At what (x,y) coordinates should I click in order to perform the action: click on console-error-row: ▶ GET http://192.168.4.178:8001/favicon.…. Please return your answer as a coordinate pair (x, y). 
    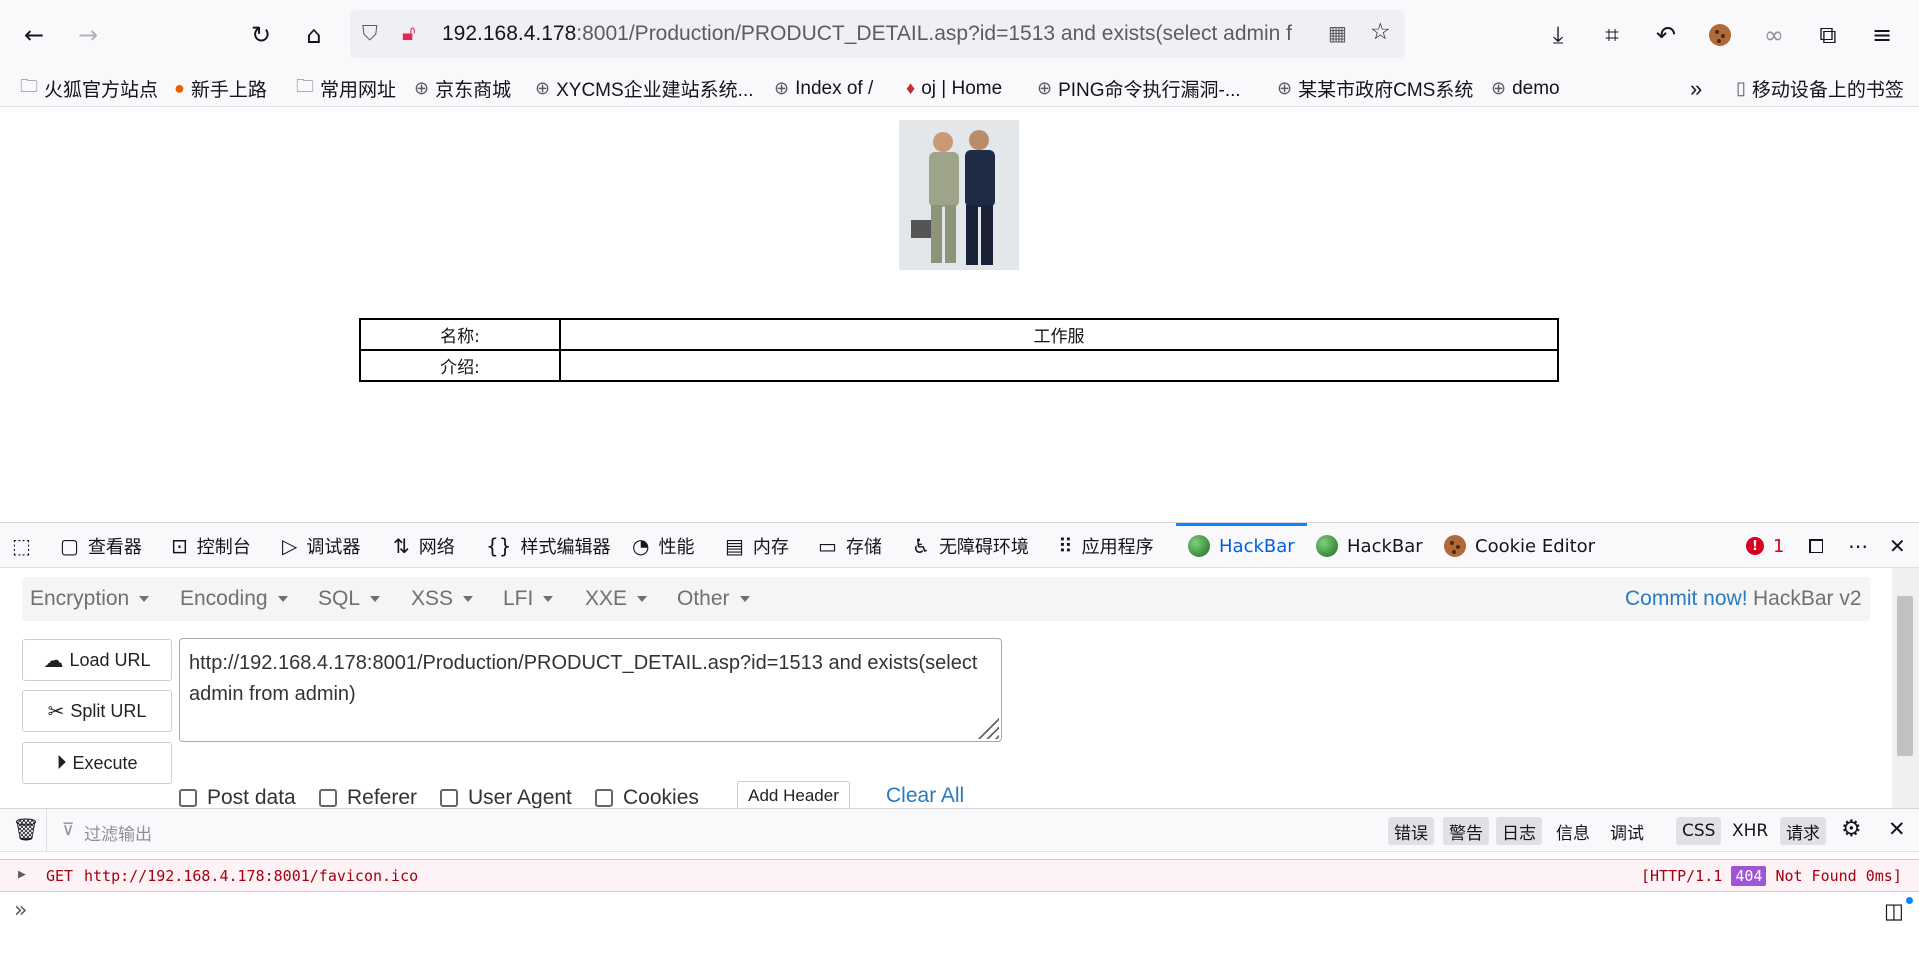
    Looking at the image, I should click on (959, 875).